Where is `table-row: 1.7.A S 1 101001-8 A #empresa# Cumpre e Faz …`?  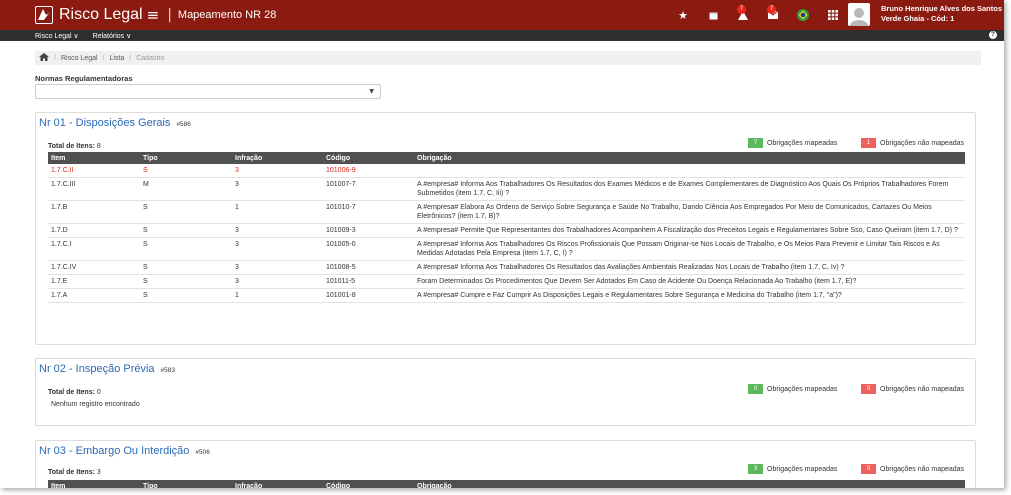
table-row: 1.7.A S 1 101001-8 A #empresa# Cumpre e Faz … is located at coordinates (506, 295).